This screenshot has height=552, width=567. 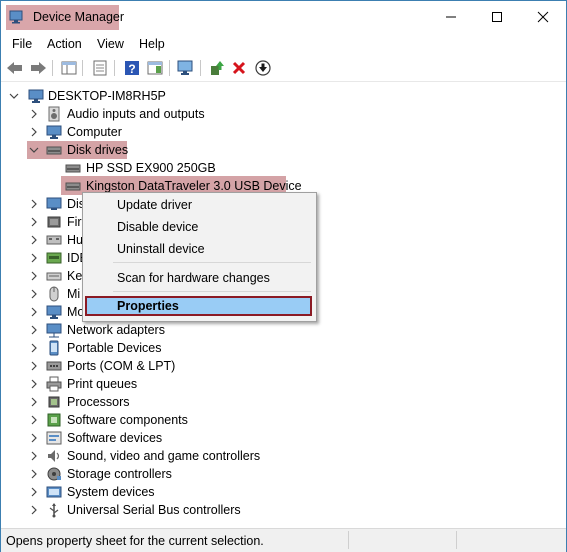 I want to click on tree-item-ports: Ports (COM & LPT), so click(x=283, y=366).